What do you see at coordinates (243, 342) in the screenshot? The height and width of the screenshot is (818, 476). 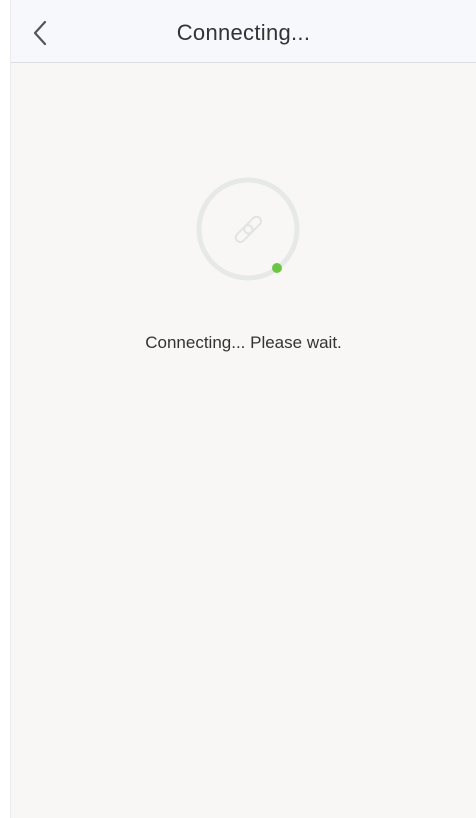 I see `status-message: Connecting... Please wait.` at bounding box center [243, 342].